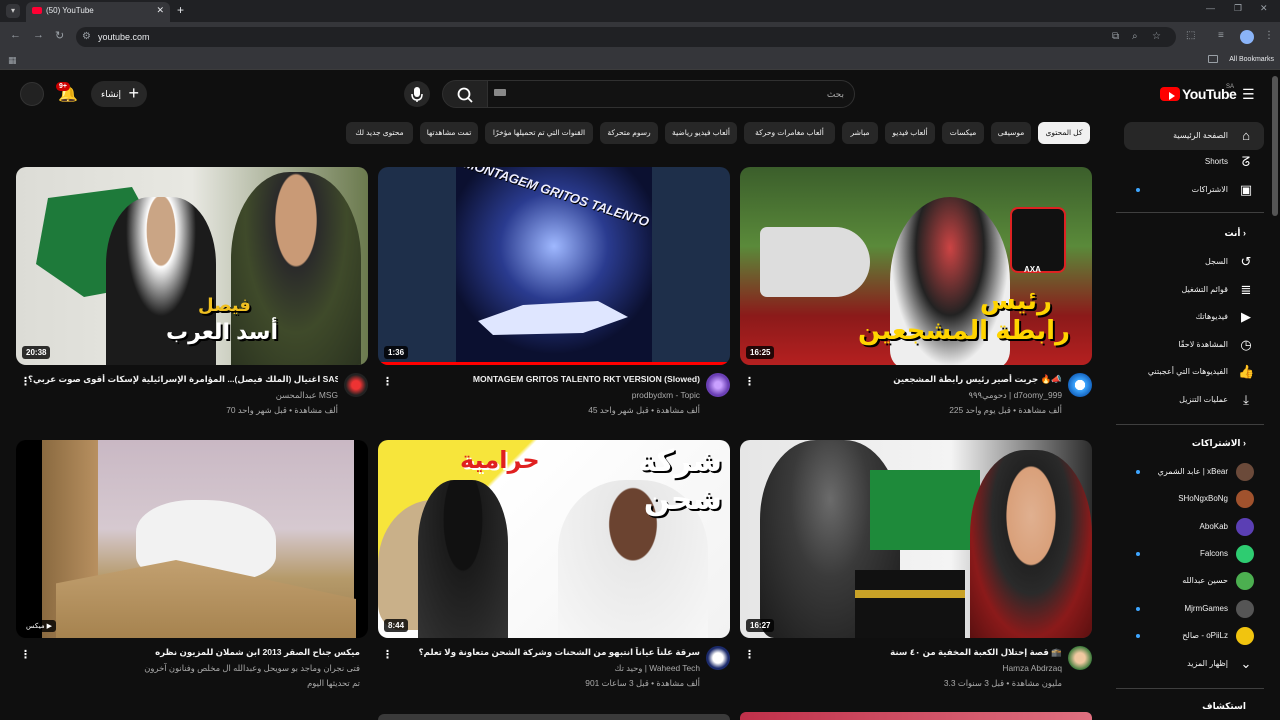  I want to click on chip-all: كل المحتوى, so click(1064, 133).